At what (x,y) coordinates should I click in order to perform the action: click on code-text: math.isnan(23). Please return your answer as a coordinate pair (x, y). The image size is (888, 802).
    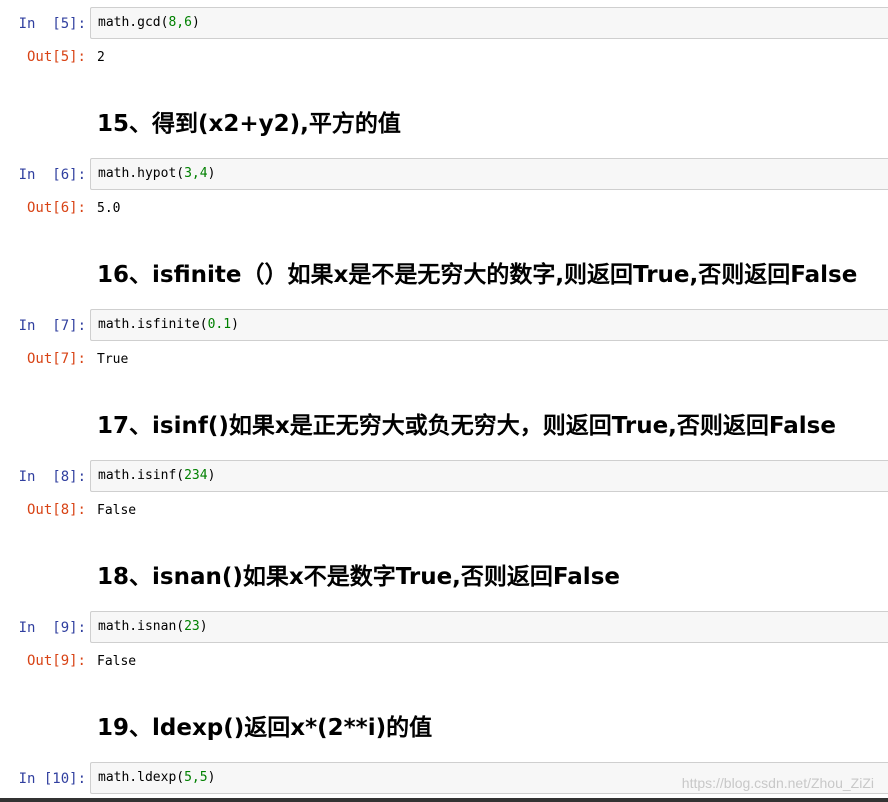
    Looking at the image, I should click on (153, 626).